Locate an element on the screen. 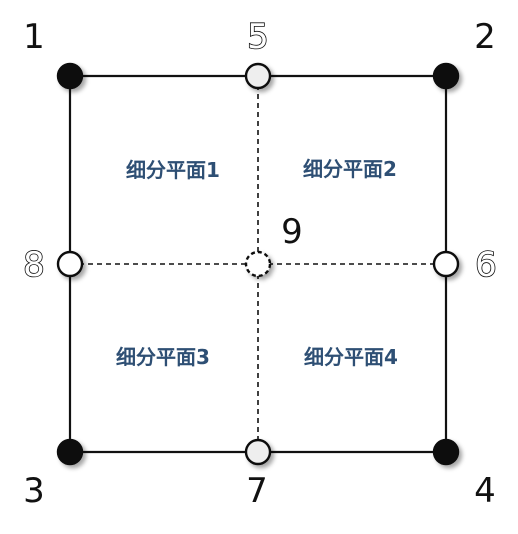 The image size is (518, 534). node-number-6: 6 is located at coordinates (486, 265).